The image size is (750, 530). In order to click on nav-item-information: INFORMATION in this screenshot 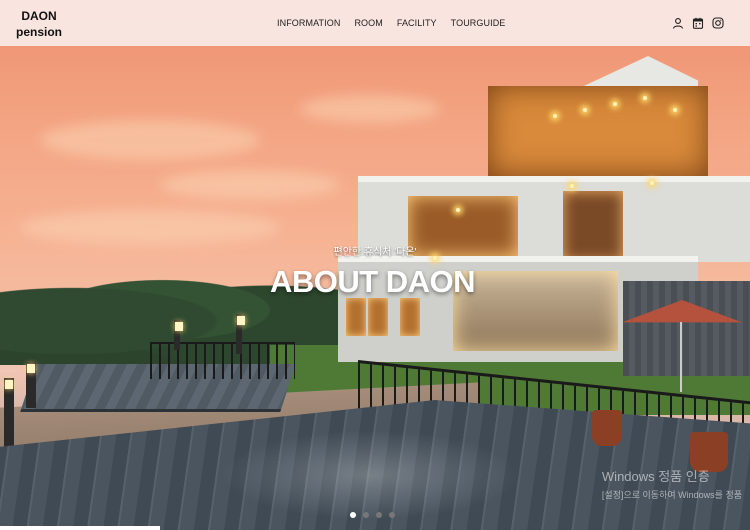, I will do `click(308, 23)`.